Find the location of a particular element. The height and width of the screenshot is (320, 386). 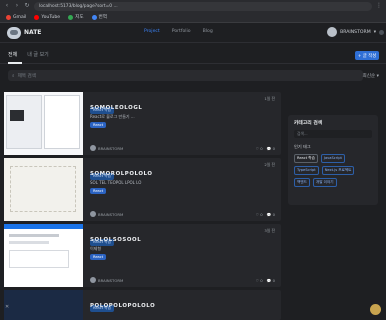

tag-chip: TypeScript is located at coordinates (306, 170).